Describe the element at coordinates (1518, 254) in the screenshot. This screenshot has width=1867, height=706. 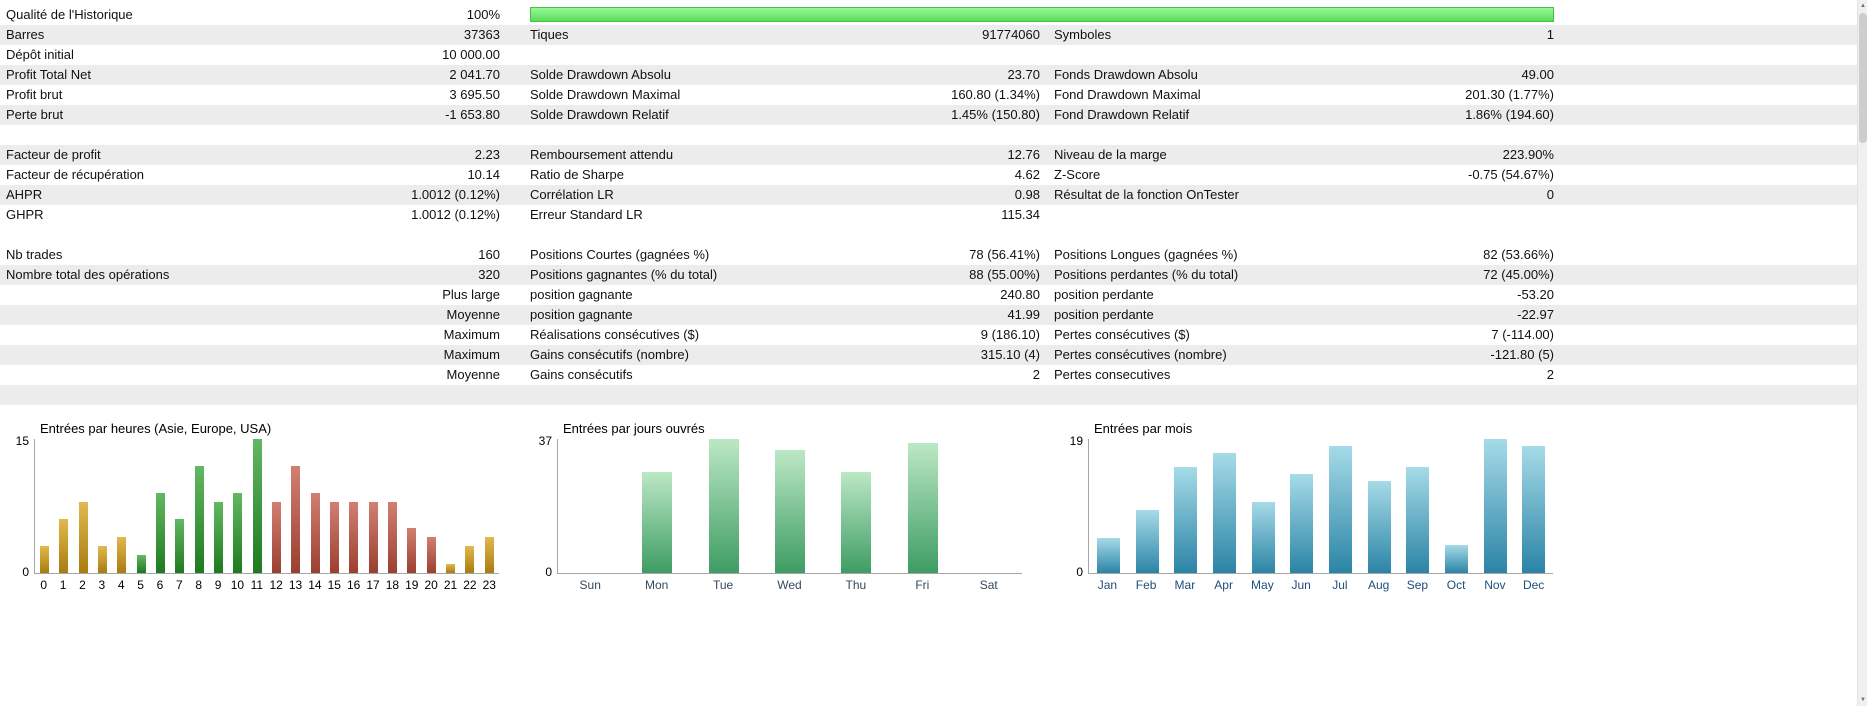
I see `stat-value: 82 (53.66%)` at that location.